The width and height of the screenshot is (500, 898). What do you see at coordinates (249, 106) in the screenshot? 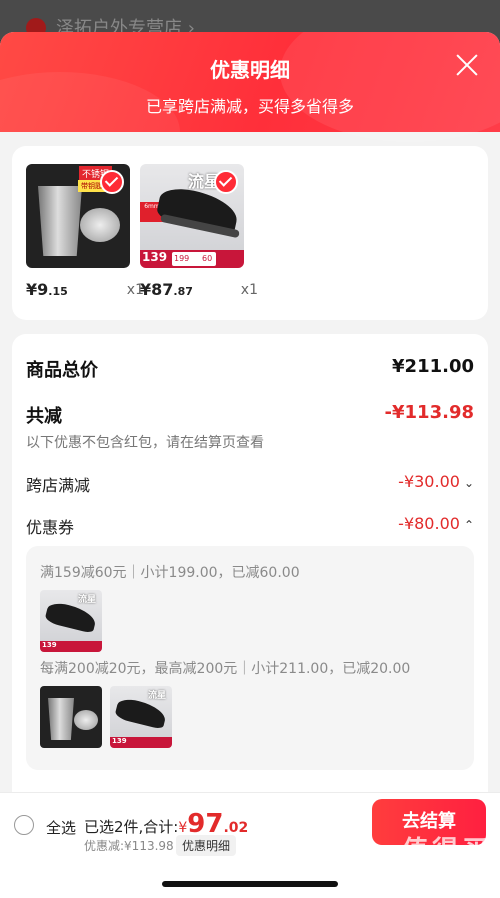
I see `sheet-subtitle: 已享跨店满减，买得多省得多` at bounding box center [249, 106].